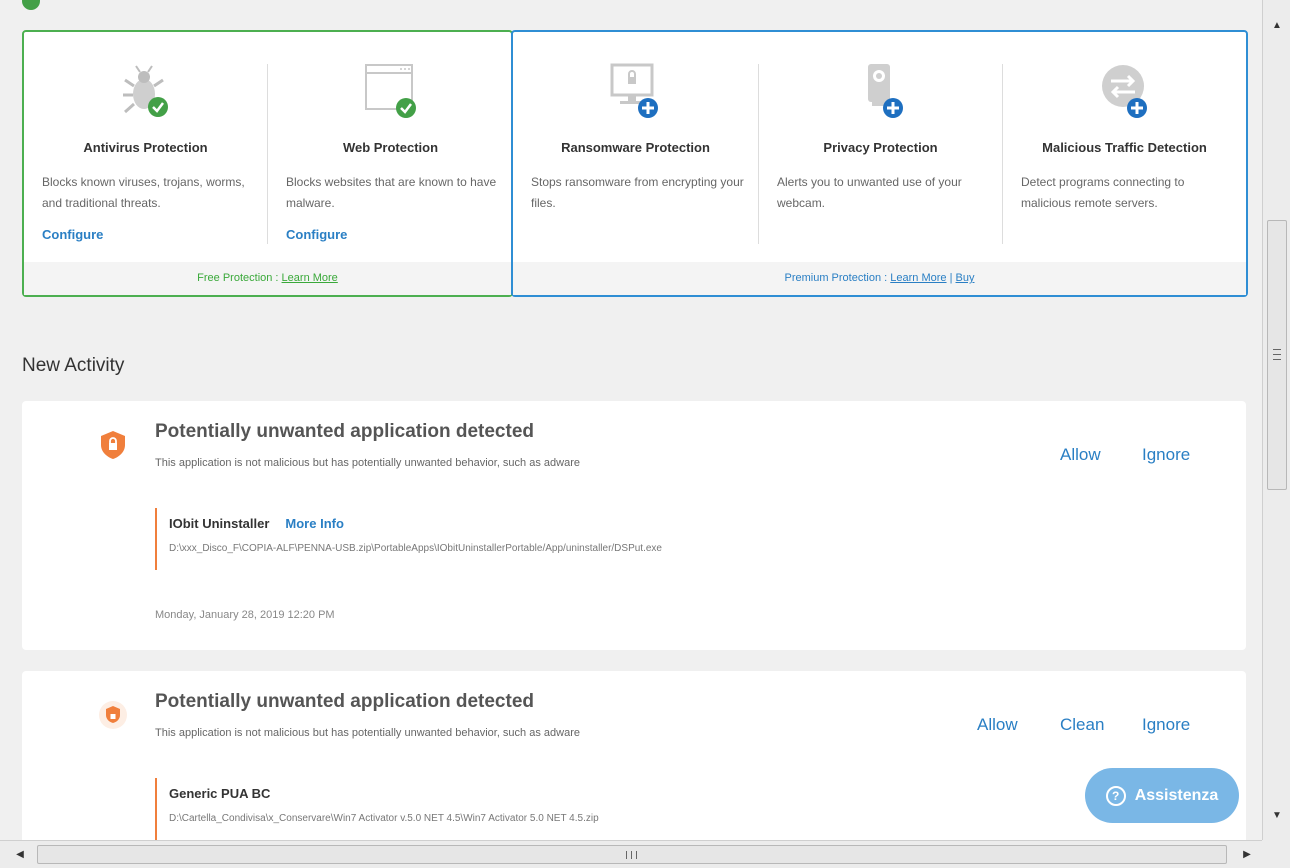 The height and width of the screenshot is (868, 1290). I want to click on configure-antivirus-link: Configure, so click(72, 234).